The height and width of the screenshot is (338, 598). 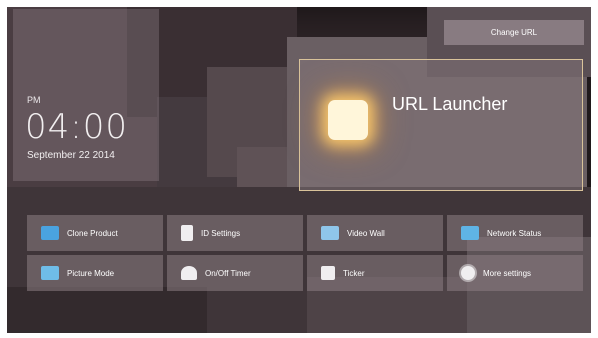 What do you see at coordinates (348, 120) in the screenshot?
I see `url-launcher-icon` at bounding box center [348, 120].